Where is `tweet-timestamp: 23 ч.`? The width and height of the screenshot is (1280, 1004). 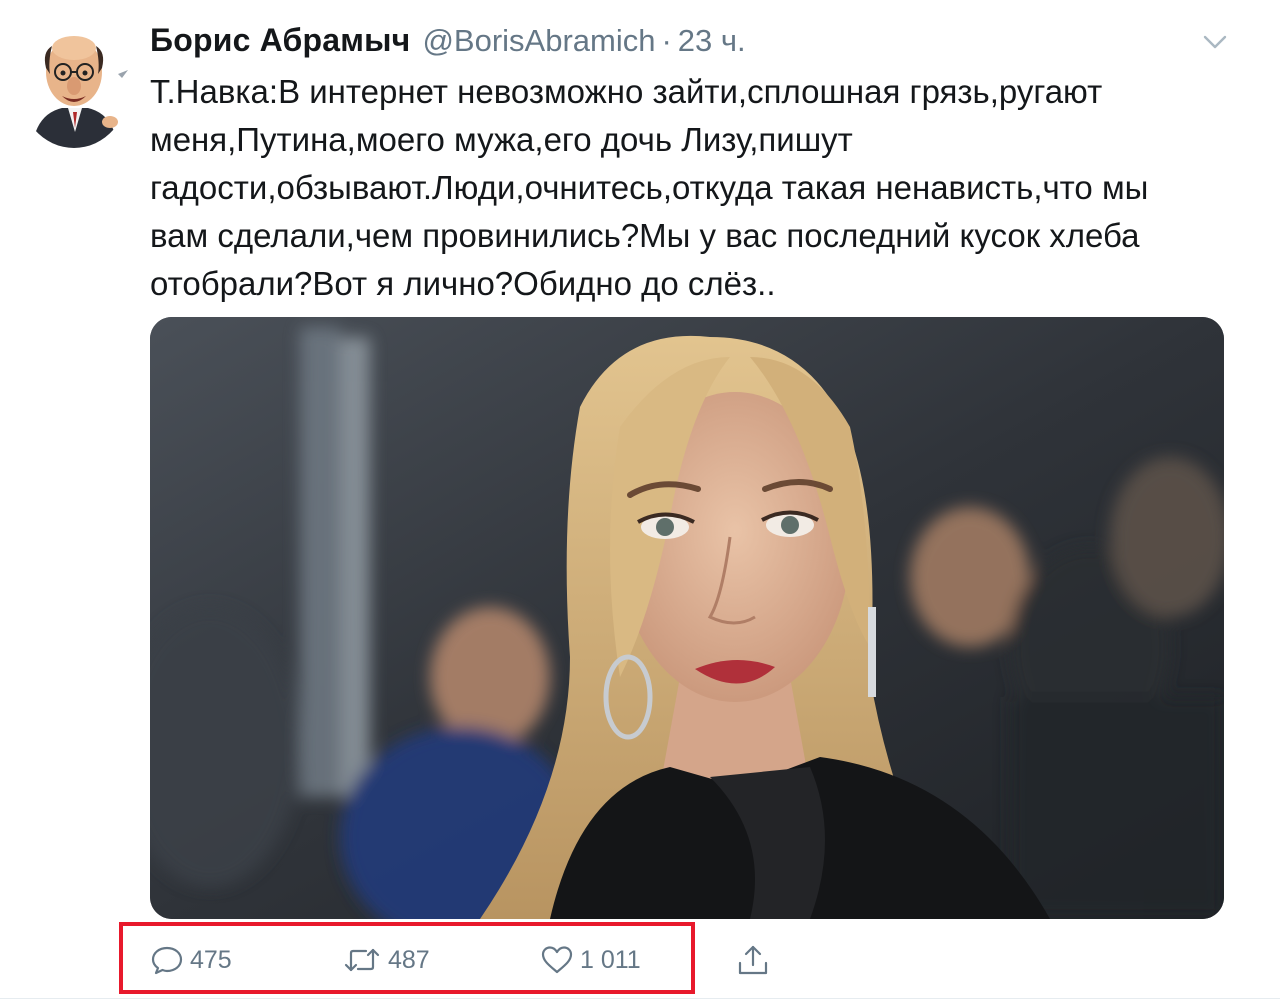 tweet-timestamp: 23 ч. is located at coordinates (712, 41).